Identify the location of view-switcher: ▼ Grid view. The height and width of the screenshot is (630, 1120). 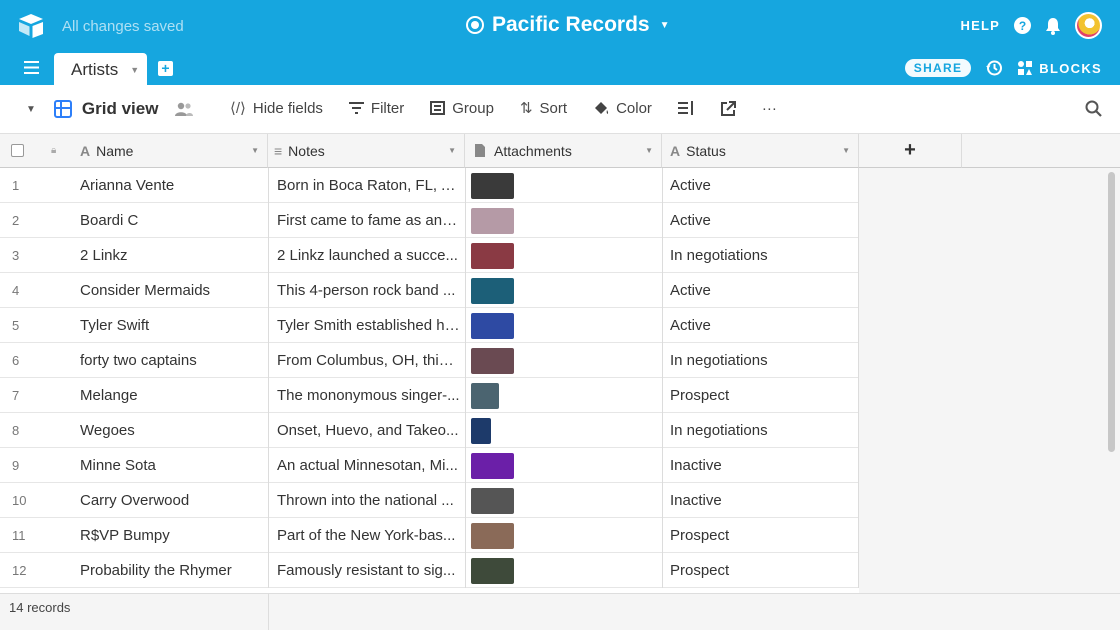
(110, 109).